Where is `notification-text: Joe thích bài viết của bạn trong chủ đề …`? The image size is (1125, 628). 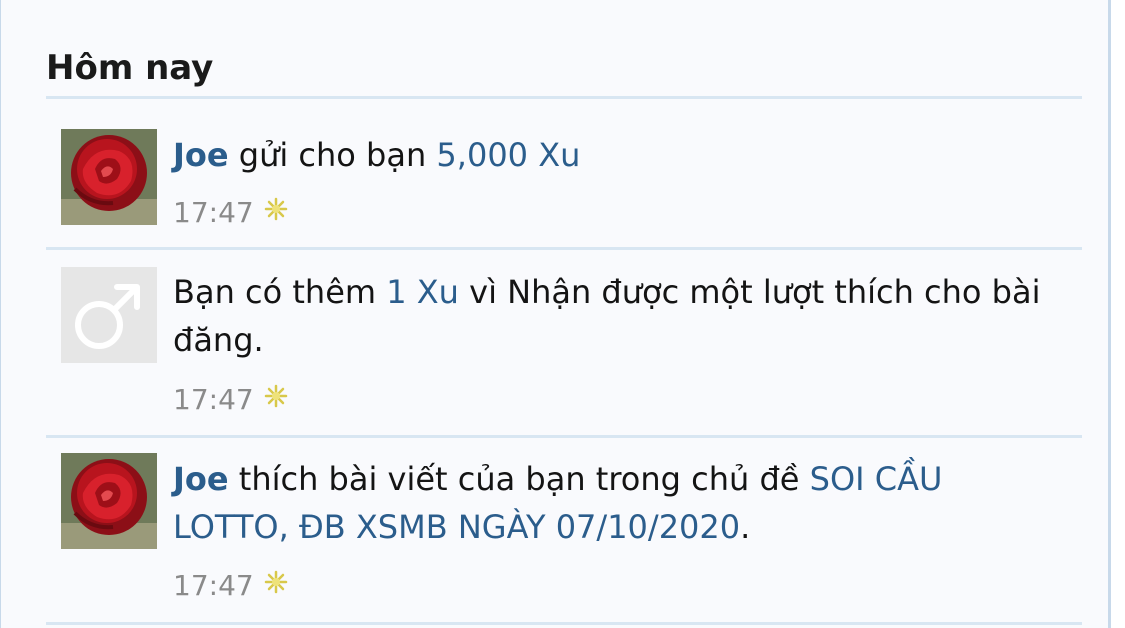 notification-text: Joe thích bài viết của bạn trong chủ đề … is located at coordinates (613, 503).